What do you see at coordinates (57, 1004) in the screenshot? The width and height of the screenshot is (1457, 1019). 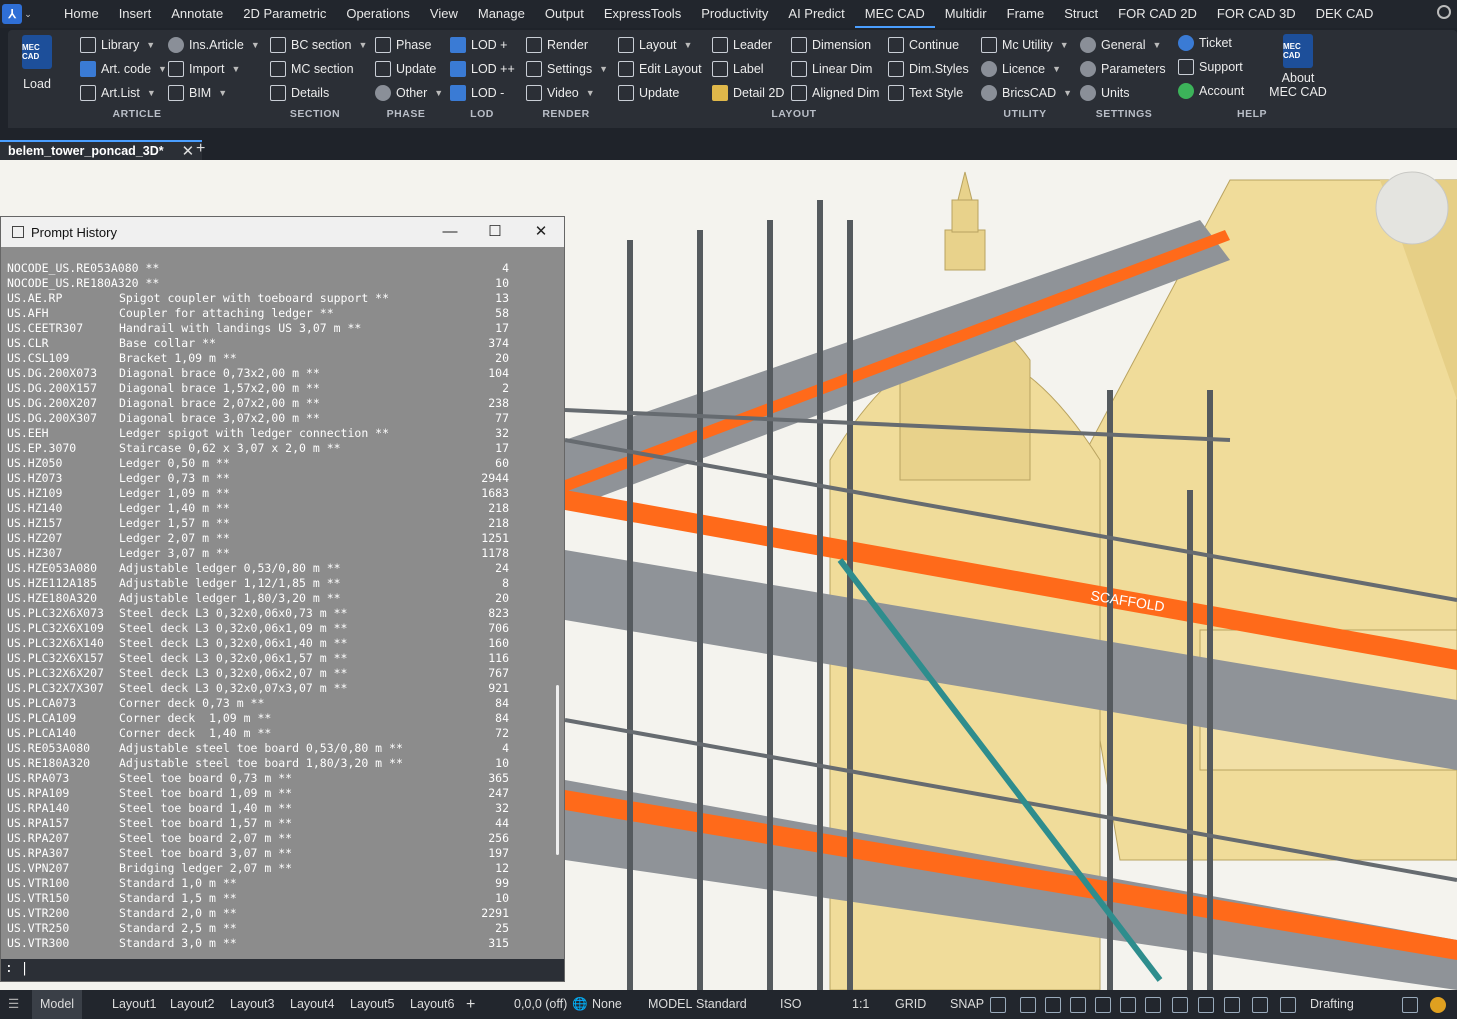 I see `tab-model: Model` at bounding box center [57, 1004].